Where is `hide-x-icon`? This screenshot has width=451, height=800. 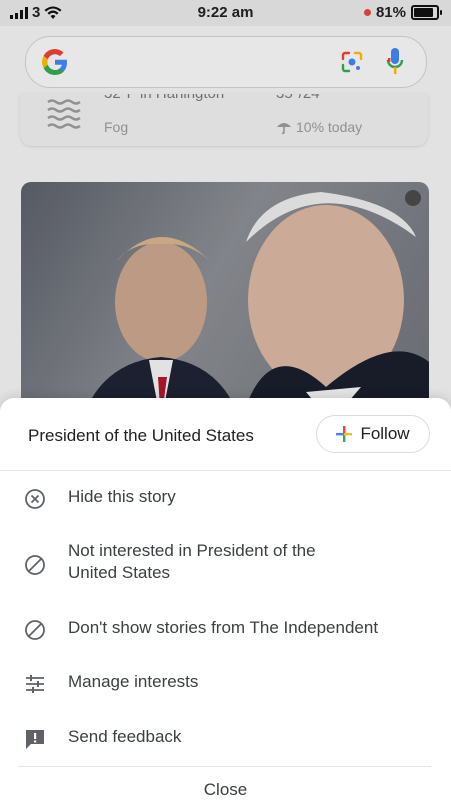 hide-x-icon is located at coordinates (35, 499).